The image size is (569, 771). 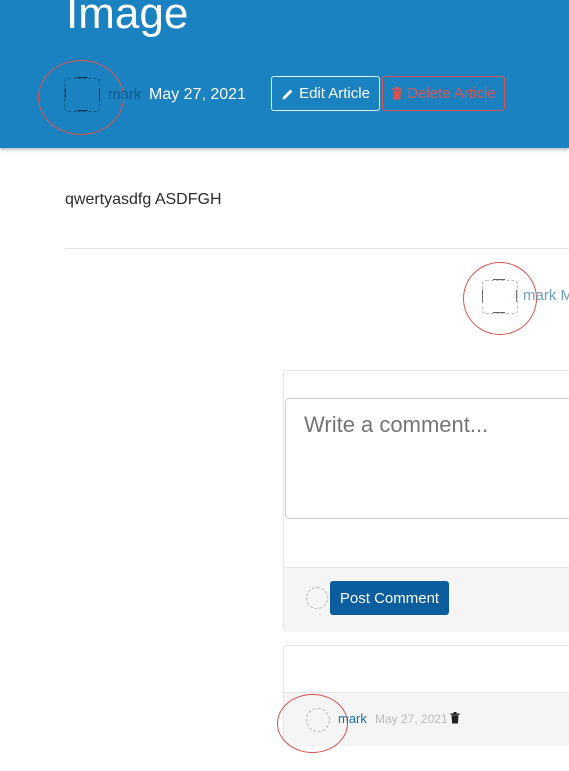 I want to click on article-body: qwertyasdfg ASDFGH, so click(x=143, y=199).